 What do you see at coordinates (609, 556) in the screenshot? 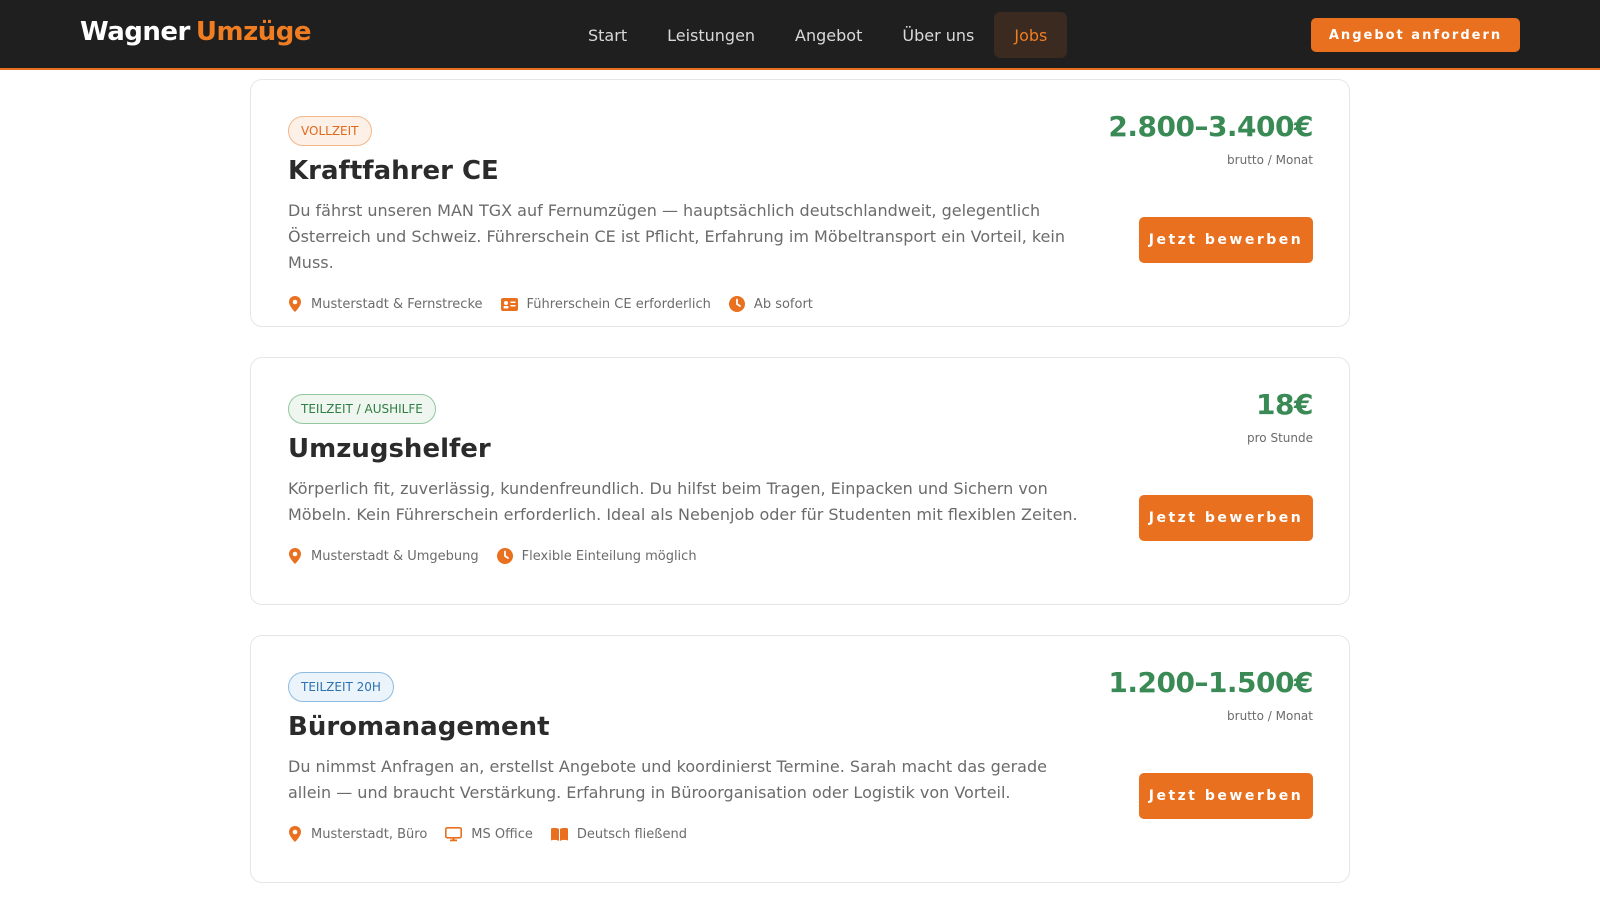
I see `meta-text: Flexible Einteilung möglich` at bounding box center [609, 556].